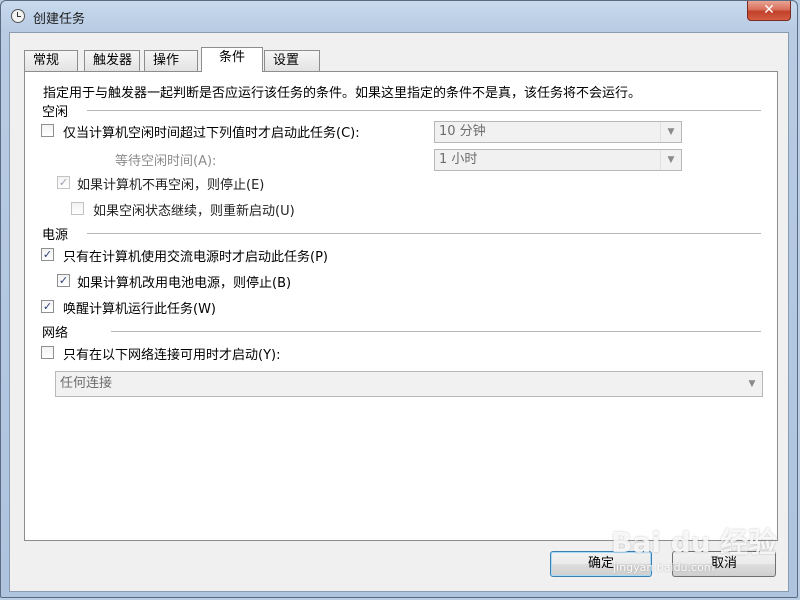 The height and width of the screenshot is (600, 800). I want to click on ac-only-label: 只有在计算机使用交流电源时才启动此任务(P), so click(195, 257).